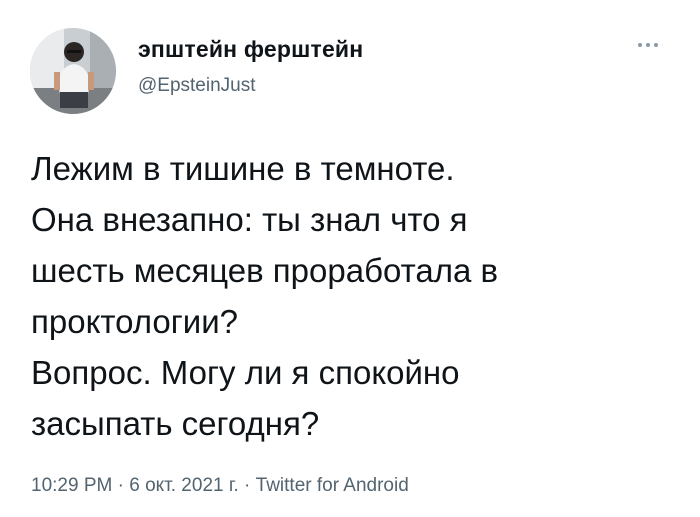 The height and width of the screenshot is (517, 700). Describe the element at coordinates (332, 485) in the screenshot. I see `tweet-source: Twitter for Android` at that location.